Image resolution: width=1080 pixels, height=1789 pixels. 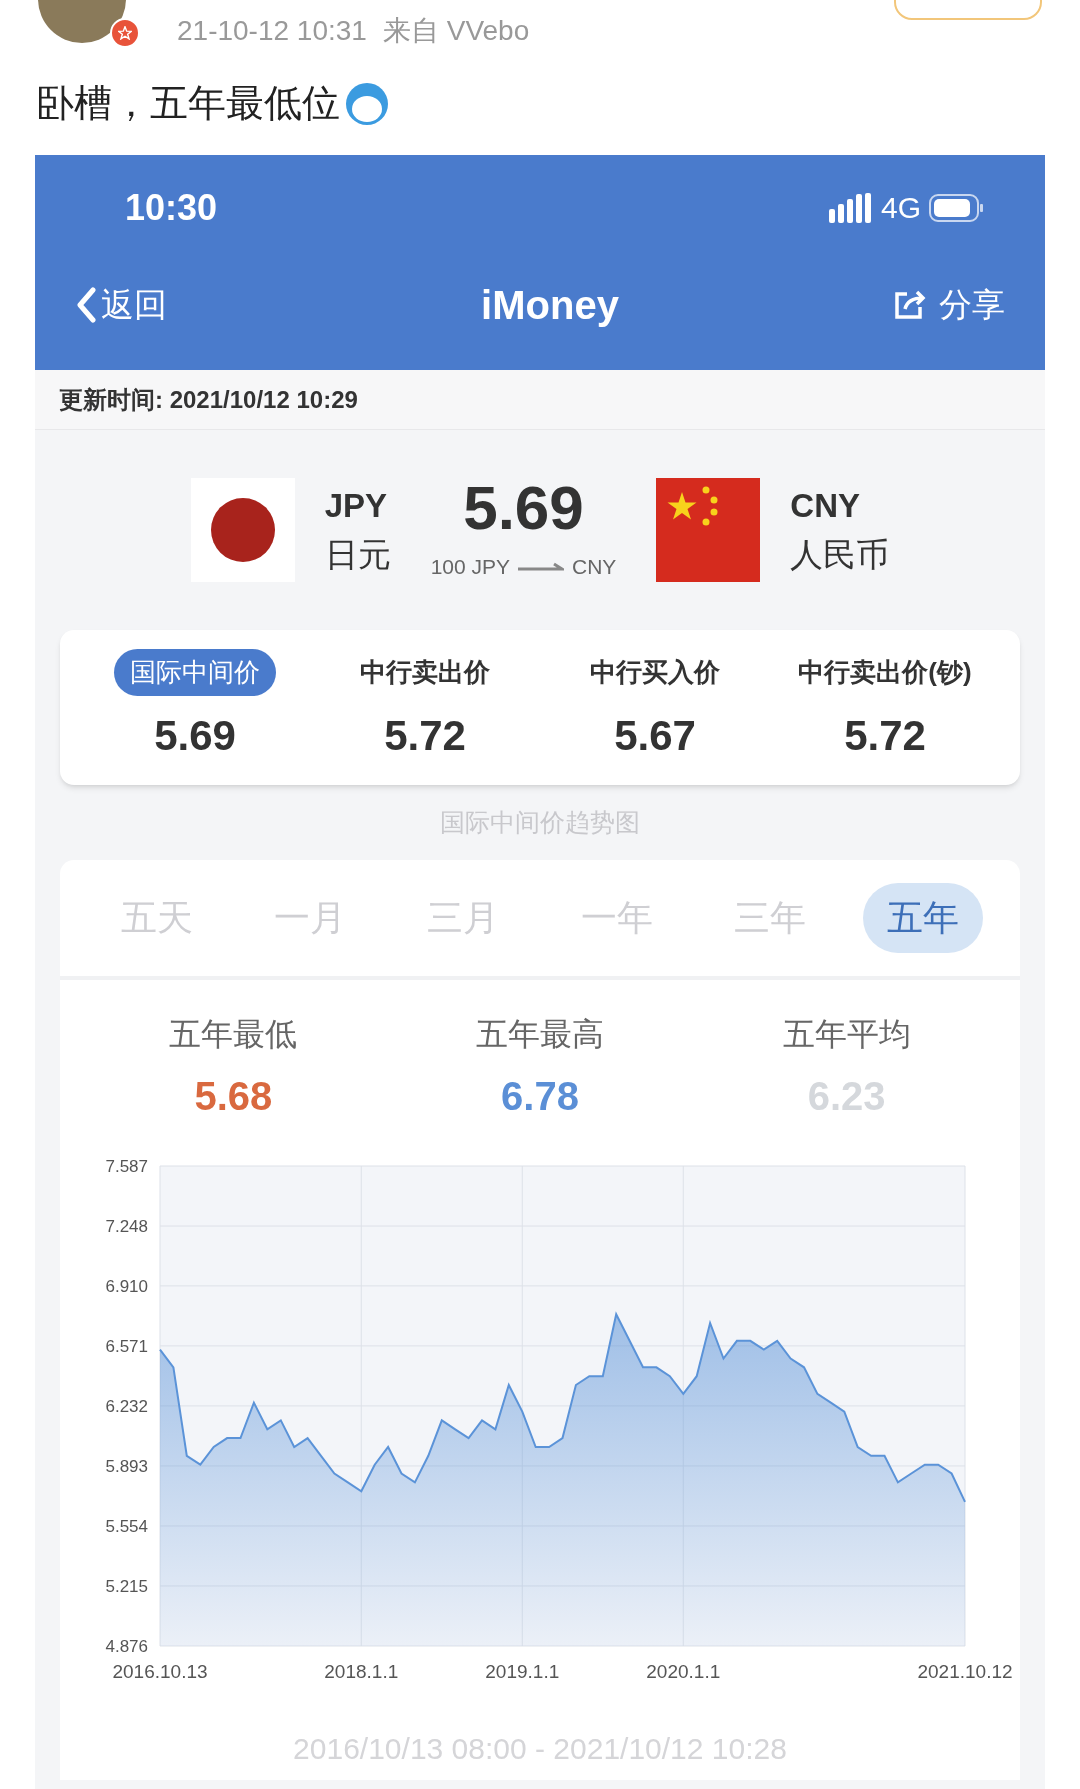 I want to click on back-chevron-icon, so click(x=86, y=305).